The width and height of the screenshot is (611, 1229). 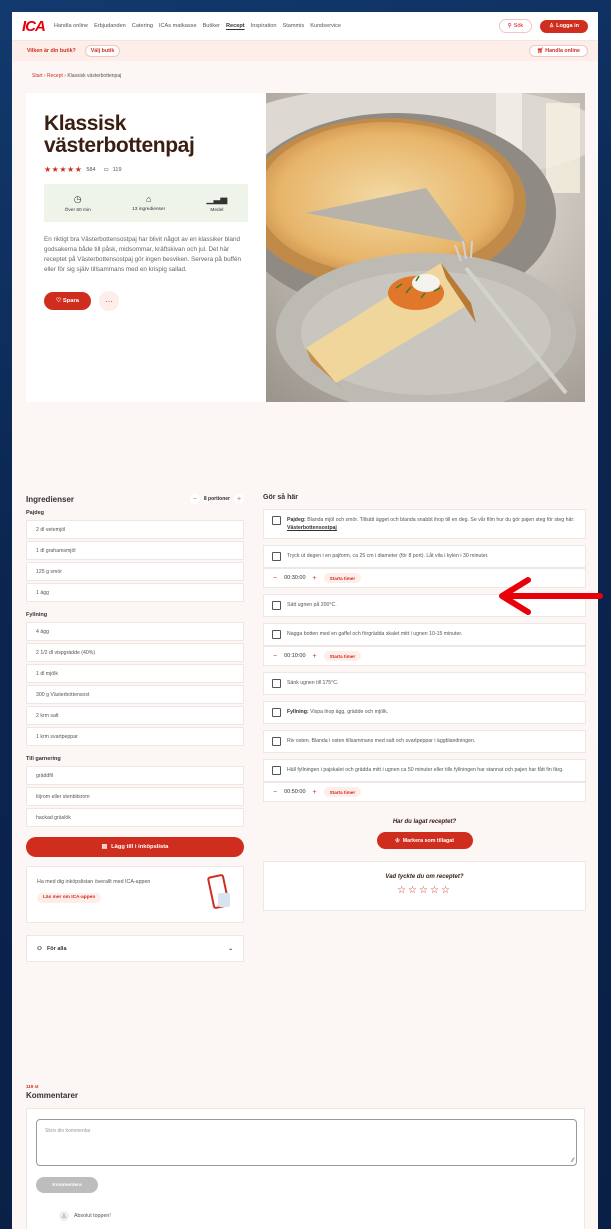 I want to click on for-all-accordion: ⚇ För alla ⌄, so click(x=135, y=948).